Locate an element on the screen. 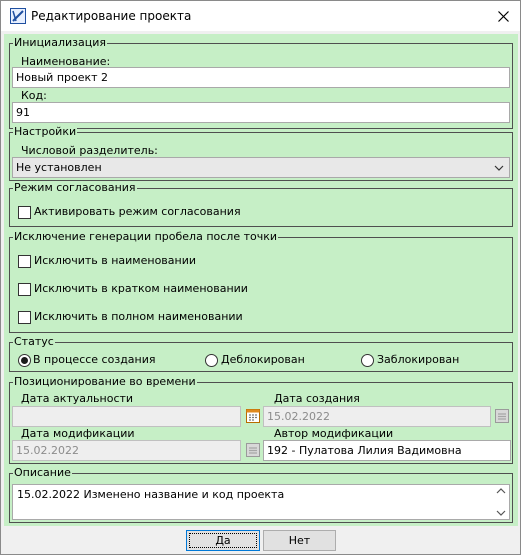 The height and width of the screenshot is (555, 521). author-label: Автор модификации is located at coordinates (334, 433).